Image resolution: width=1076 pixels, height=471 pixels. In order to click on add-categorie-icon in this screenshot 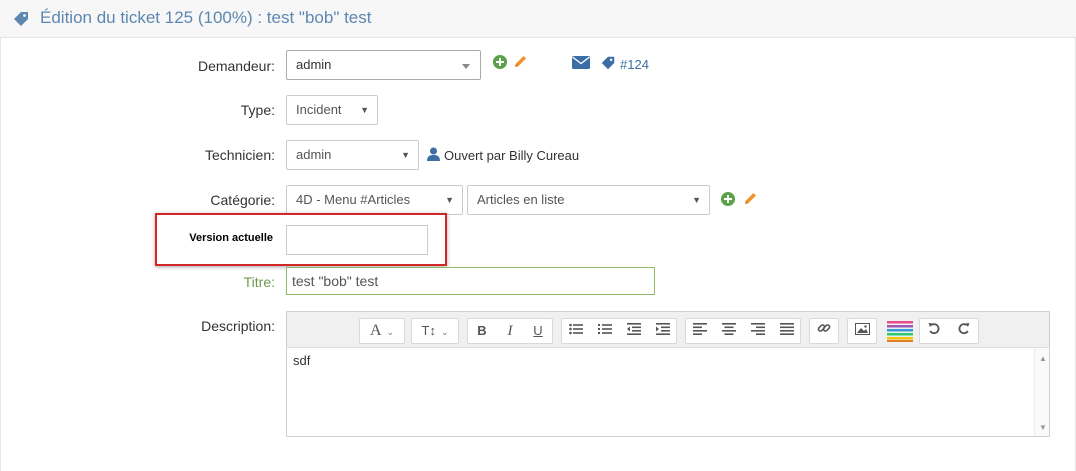, I will do `click(728, 200)`.